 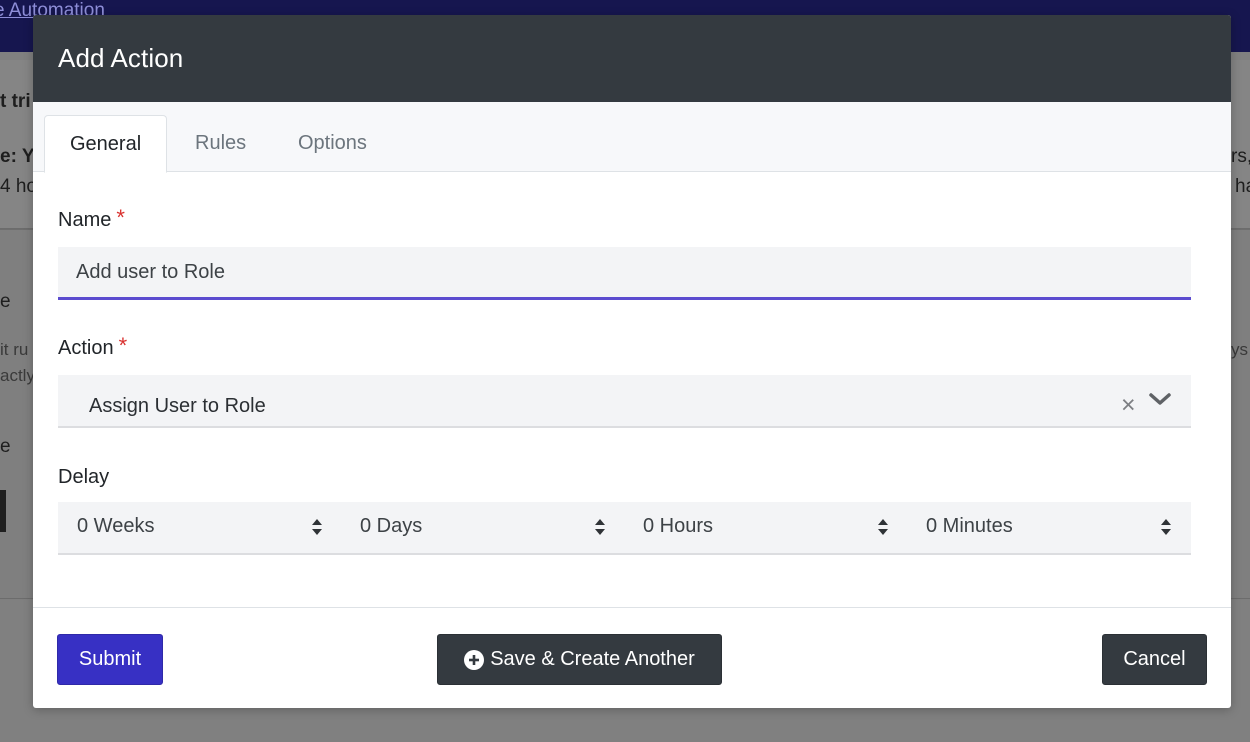 What do you see at coordinates (624, 346) in the screenshot?
I see `action-label: Action *` at bounding box center [624, 346].